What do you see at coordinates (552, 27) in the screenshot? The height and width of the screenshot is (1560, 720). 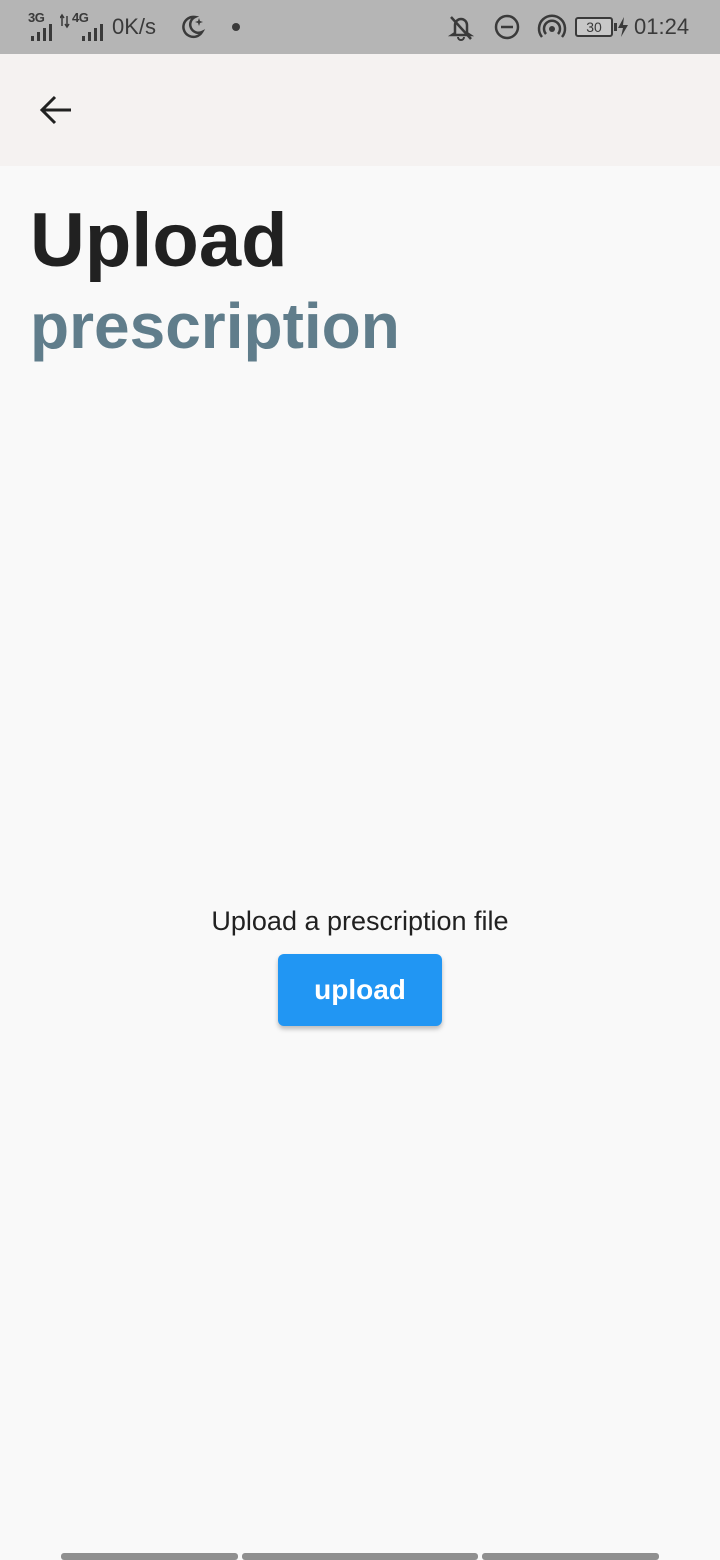 I see `hotspot-icon` at bounding box center [552, 27].